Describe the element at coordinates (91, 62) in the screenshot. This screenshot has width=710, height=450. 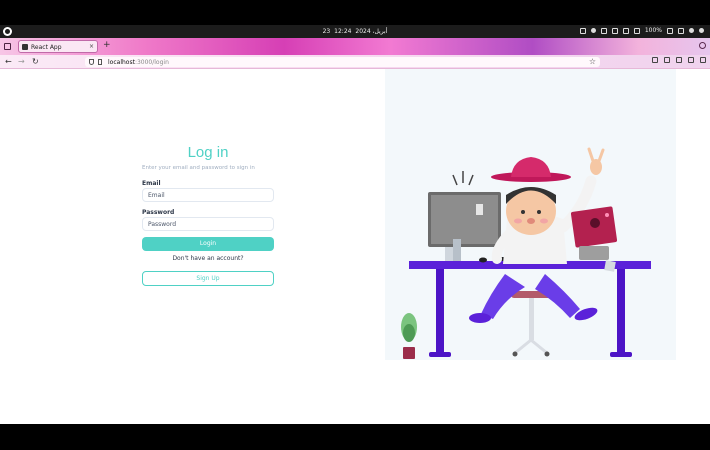
I see `shield-icon` at that location.